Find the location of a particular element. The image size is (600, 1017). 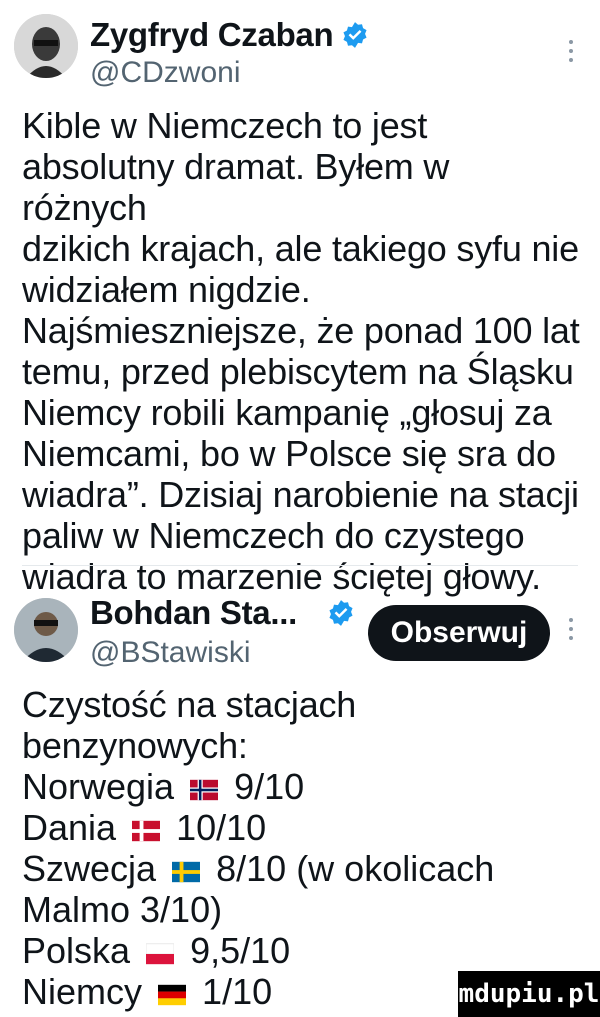

country-name: Szwecja is located at coordinates (89, 868).